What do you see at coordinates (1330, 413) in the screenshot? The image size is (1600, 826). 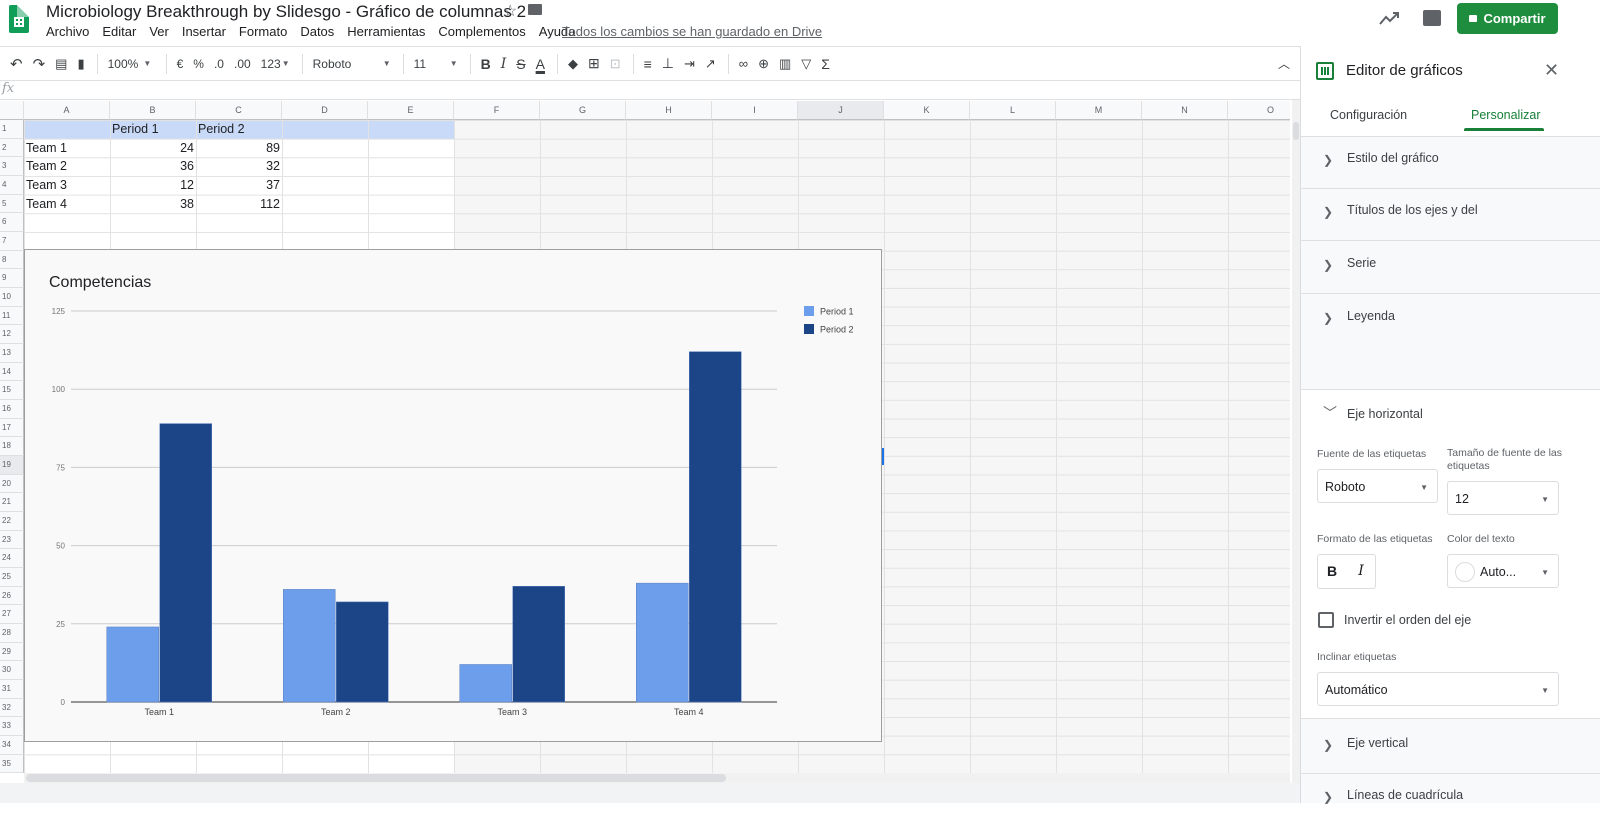 I see `chevron-down-icon: ﹀` at bounding box center [1330, 413].